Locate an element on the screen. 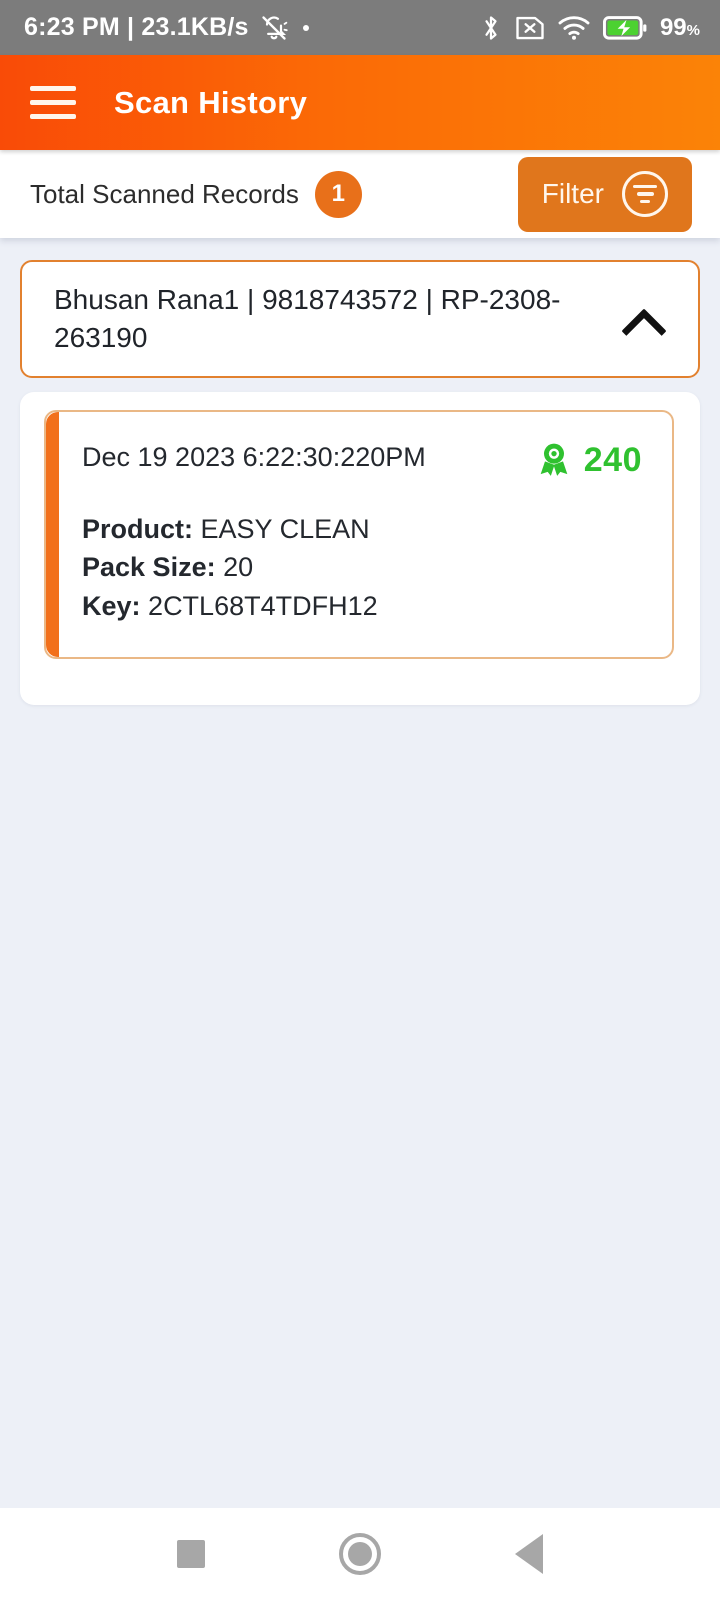  hamburger-menu-icon is located at coordinates (53, 102).